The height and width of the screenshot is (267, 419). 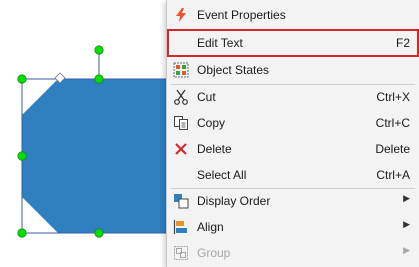 I want to click on menu-item-display-order: Display Order ▶, so click(x=293, y=201).